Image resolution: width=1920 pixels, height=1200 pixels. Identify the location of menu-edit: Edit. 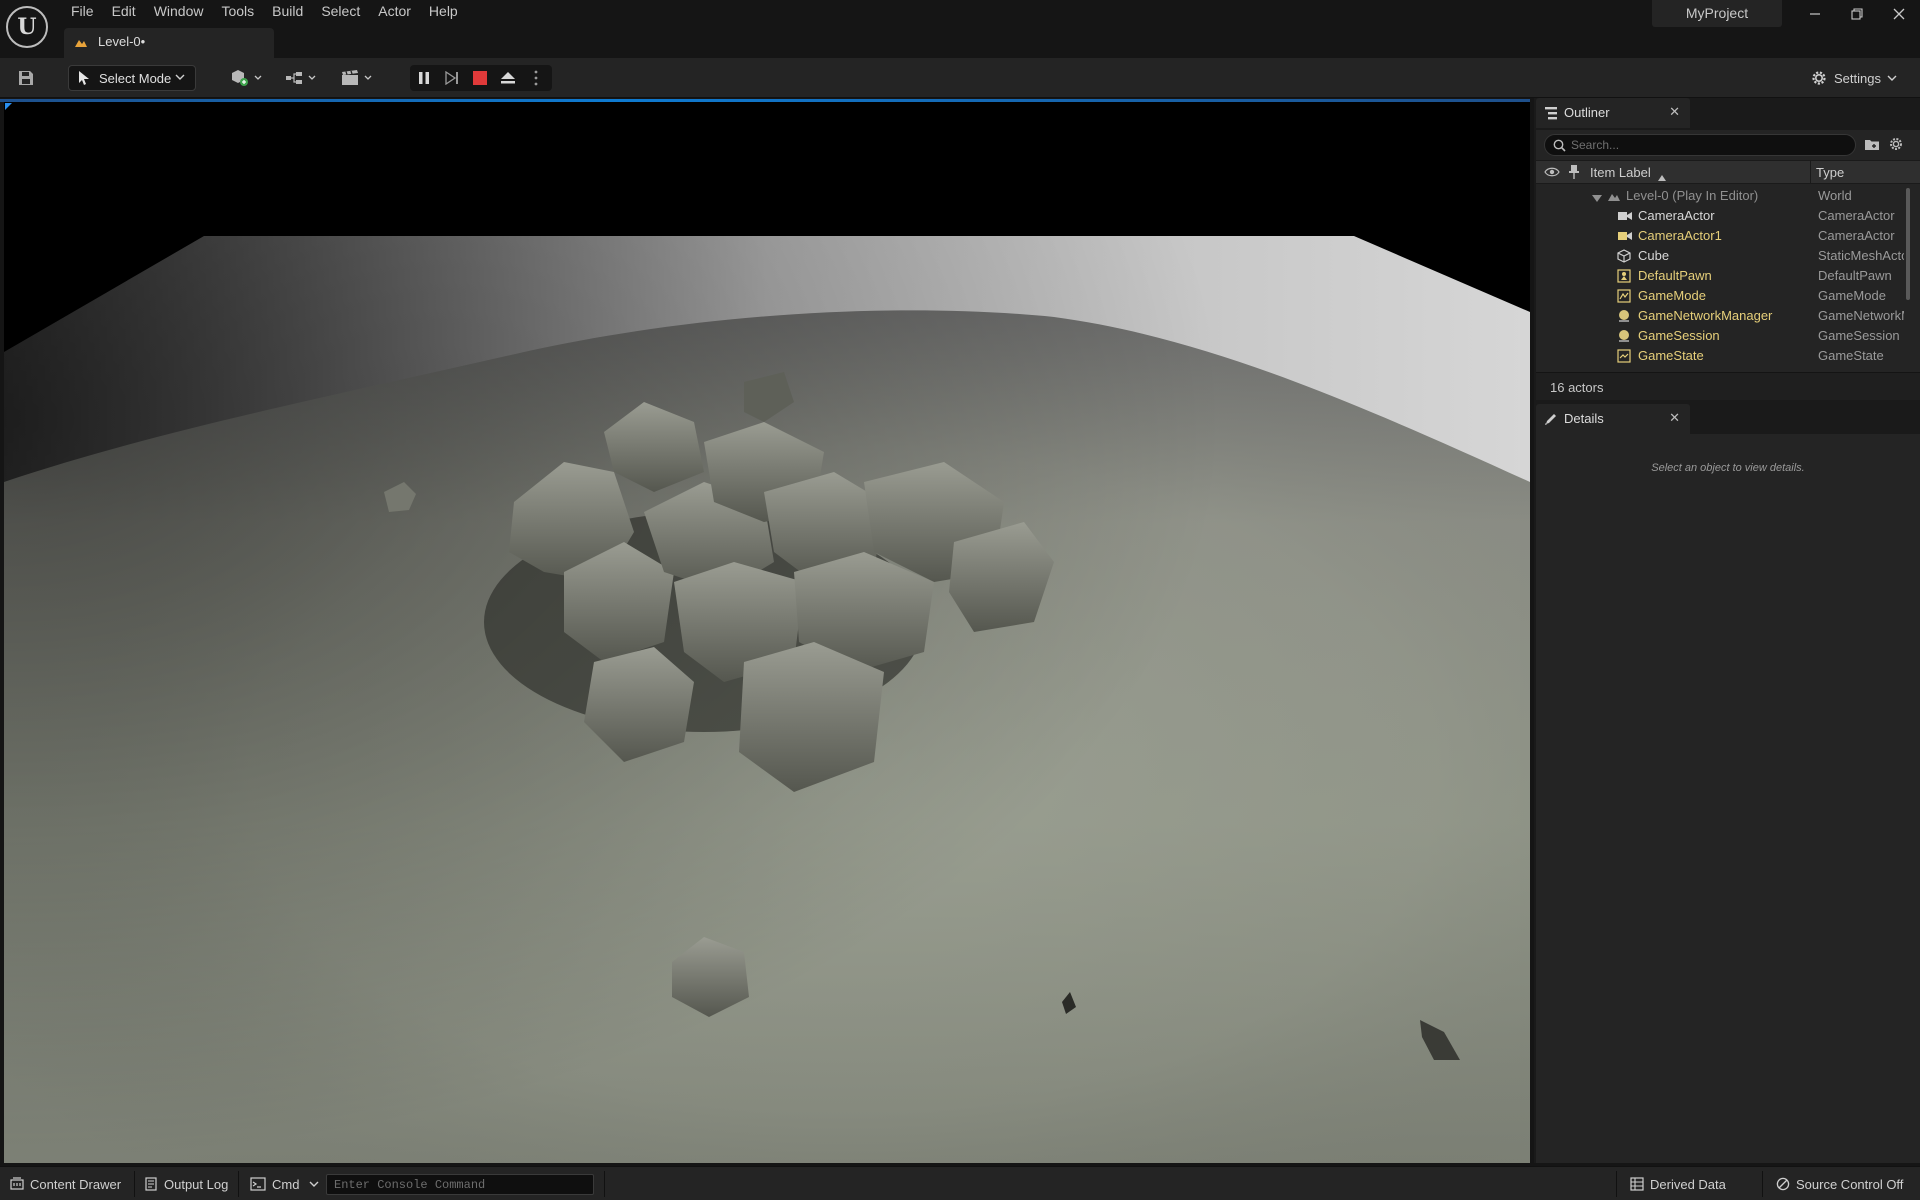
(124, 12).